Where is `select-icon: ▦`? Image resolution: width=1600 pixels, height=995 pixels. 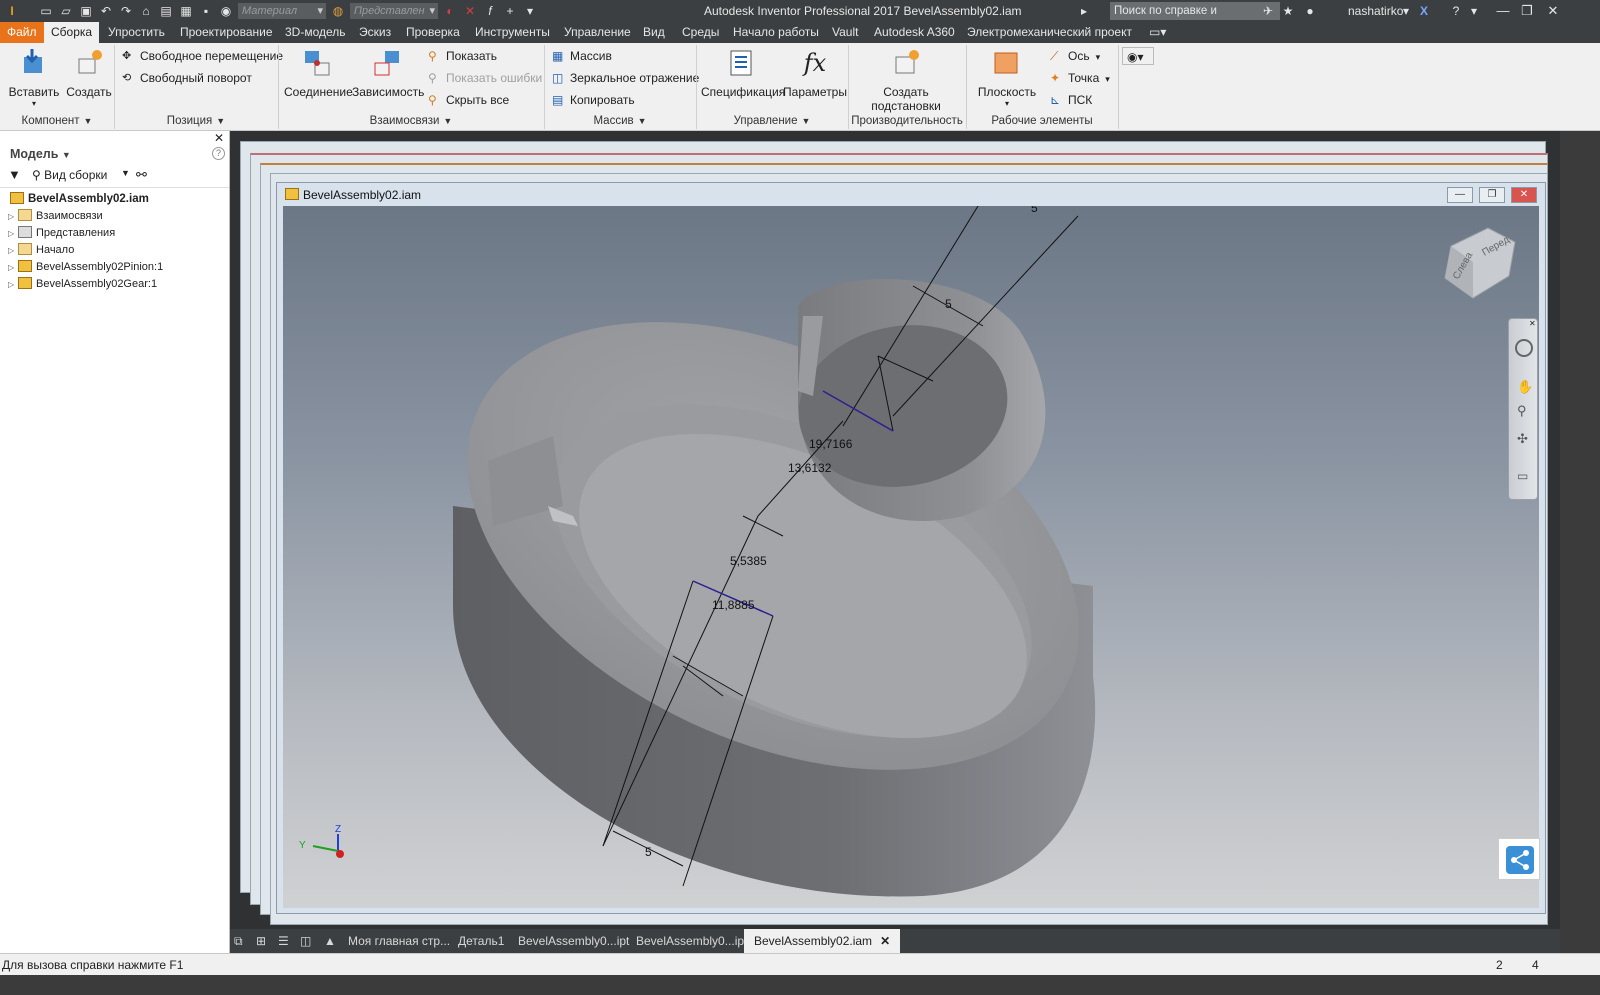
select-icon: ▦ is located at coordinates (186, 11).